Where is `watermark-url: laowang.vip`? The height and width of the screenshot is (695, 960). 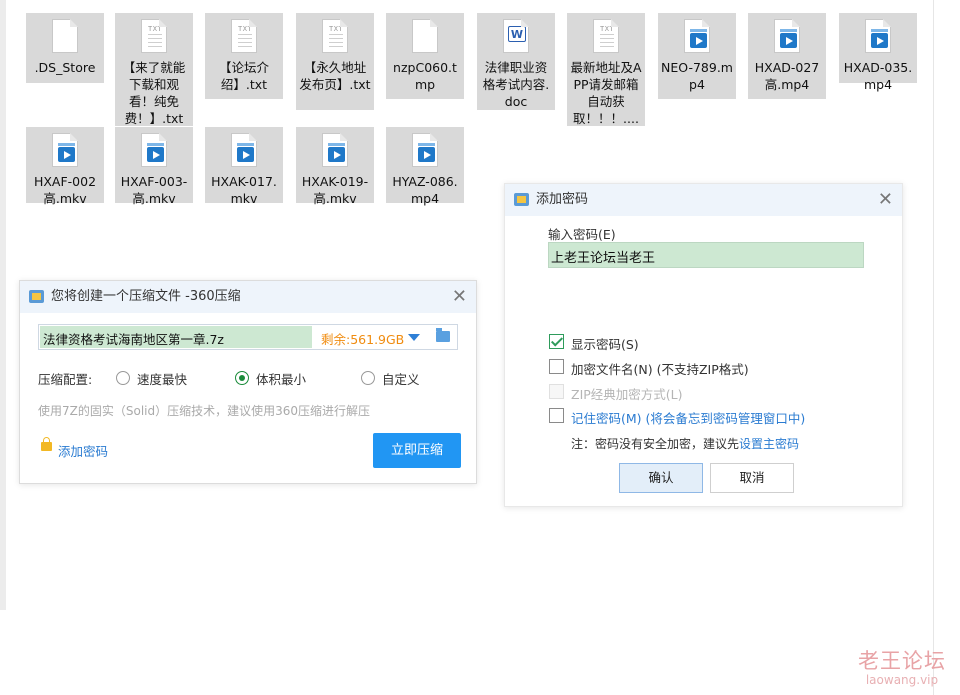
watermark-url: laowang.vip is located at coordinates (902, 680).